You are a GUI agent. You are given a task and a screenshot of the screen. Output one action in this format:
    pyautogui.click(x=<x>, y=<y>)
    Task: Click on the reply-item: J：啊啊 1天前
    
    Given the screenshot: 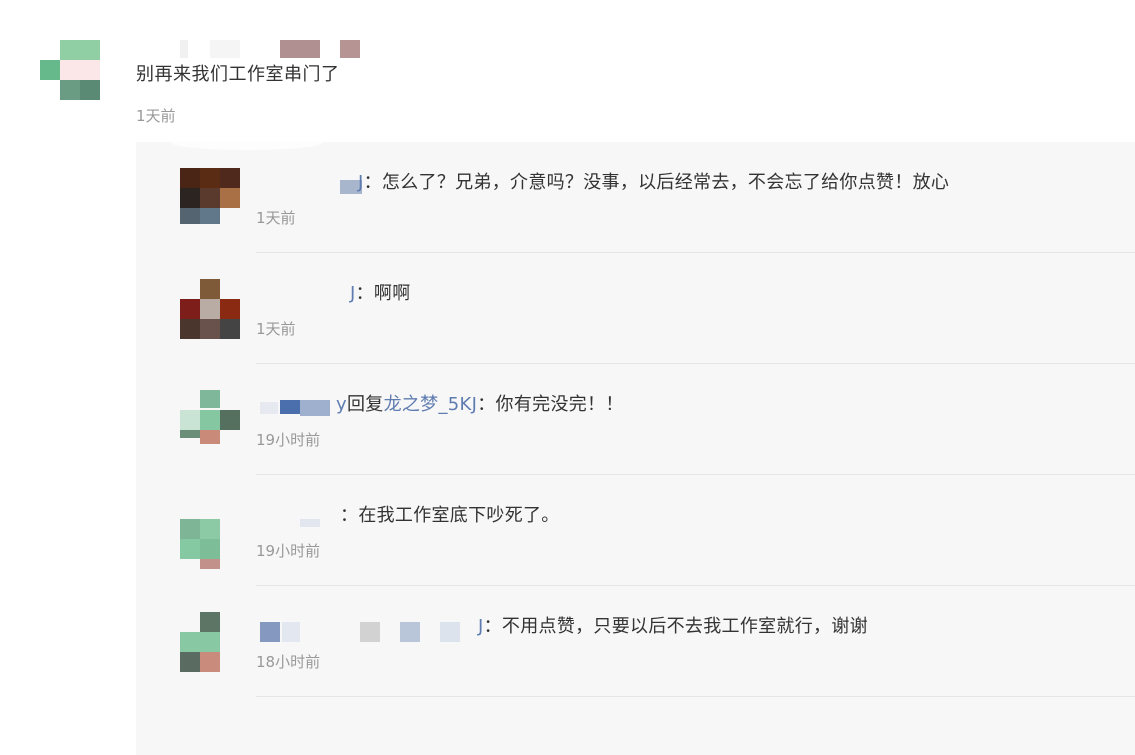 What is the action you would take?
    pyautogui.click(x=635, y=308)
    